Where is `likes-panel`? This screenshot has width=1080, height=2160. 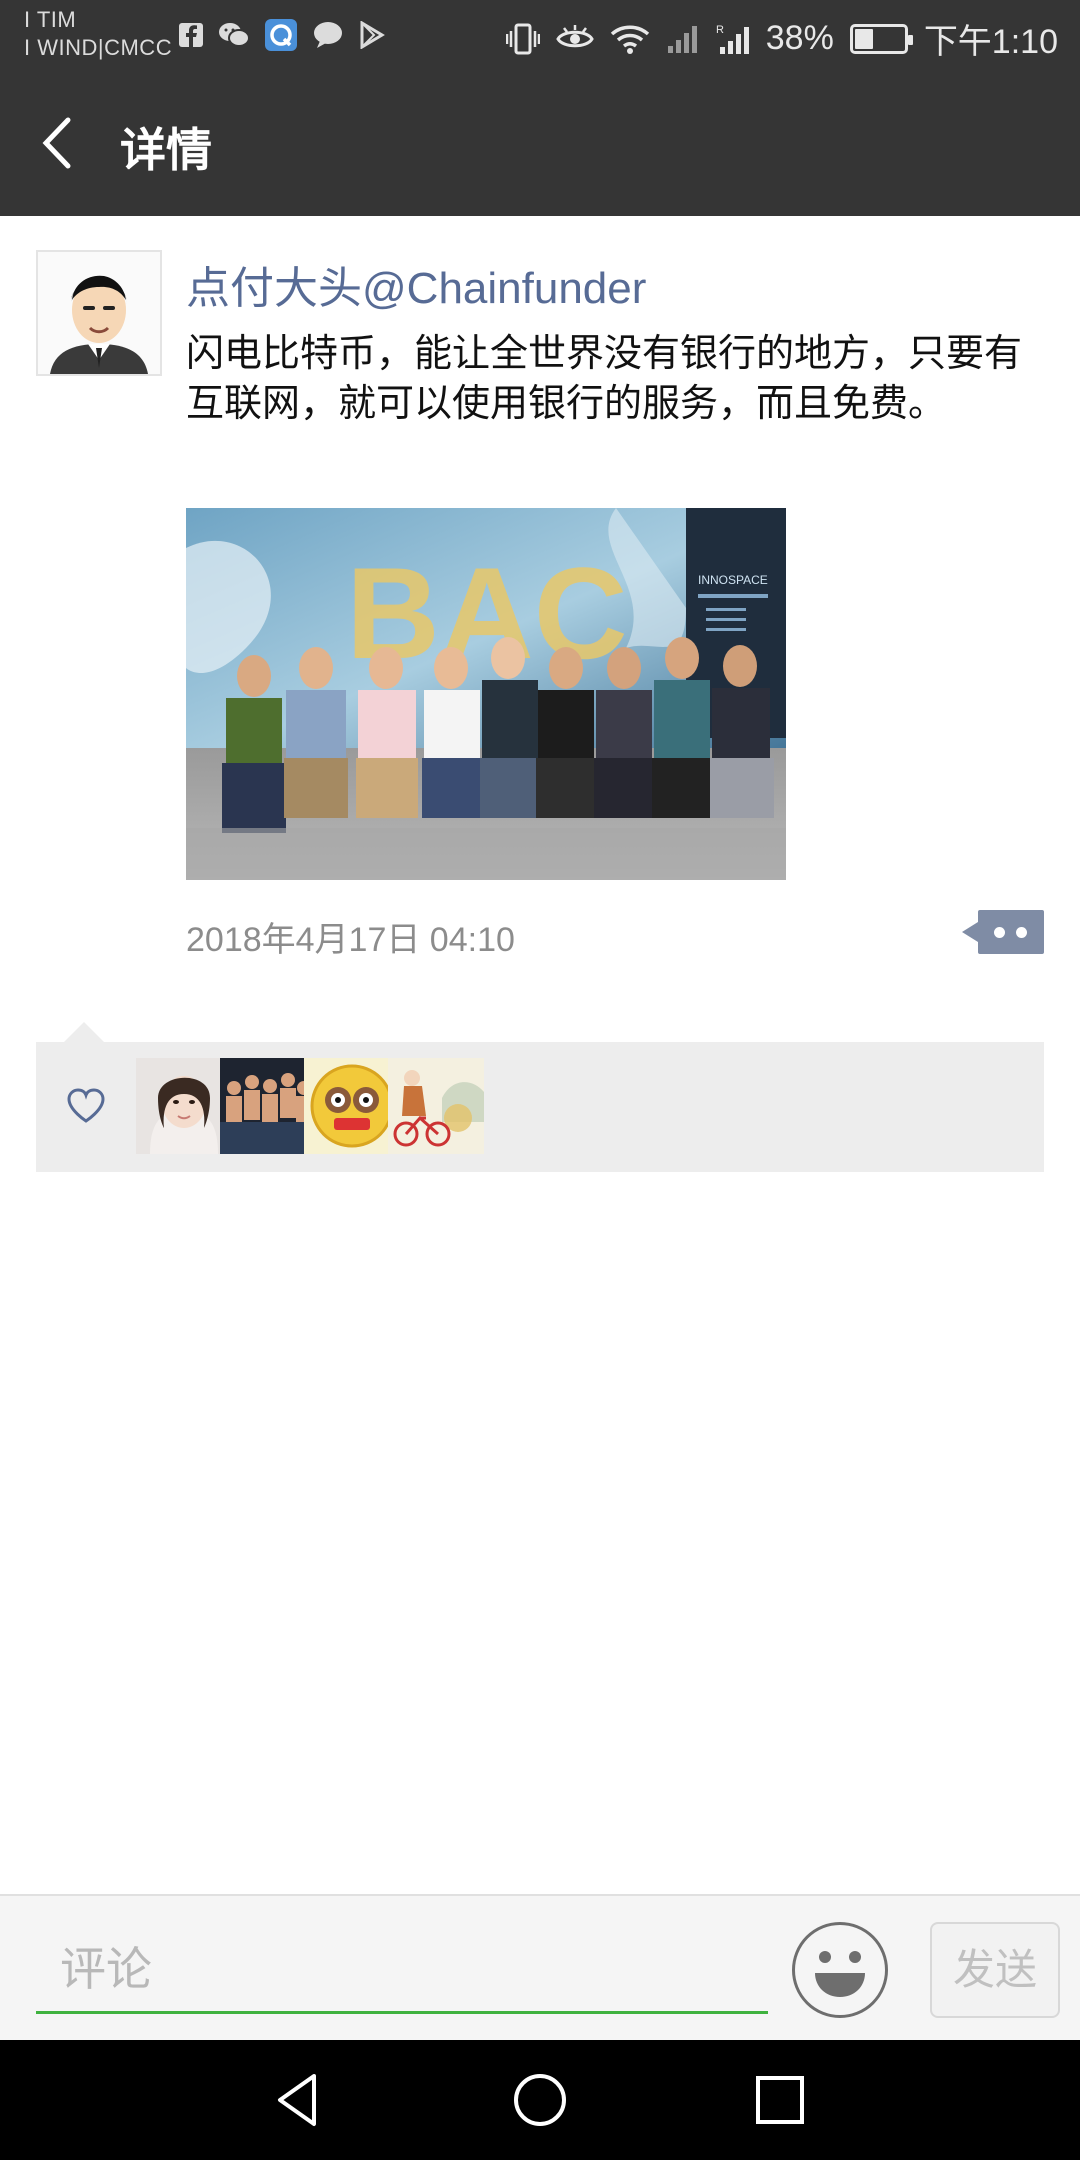 likes-panel is located at coordinates (540, 1107).